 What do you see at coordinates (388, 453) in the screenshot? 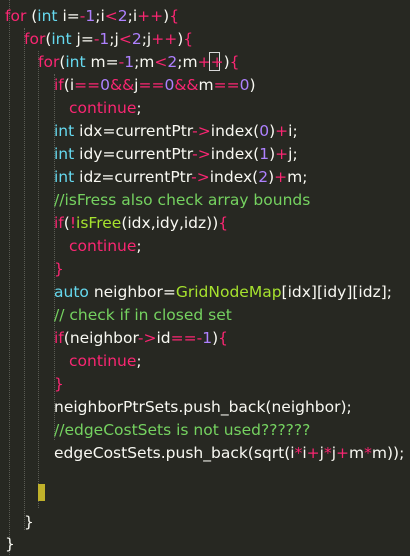
I see `code-token: m));` at bounding box center [388, 453].